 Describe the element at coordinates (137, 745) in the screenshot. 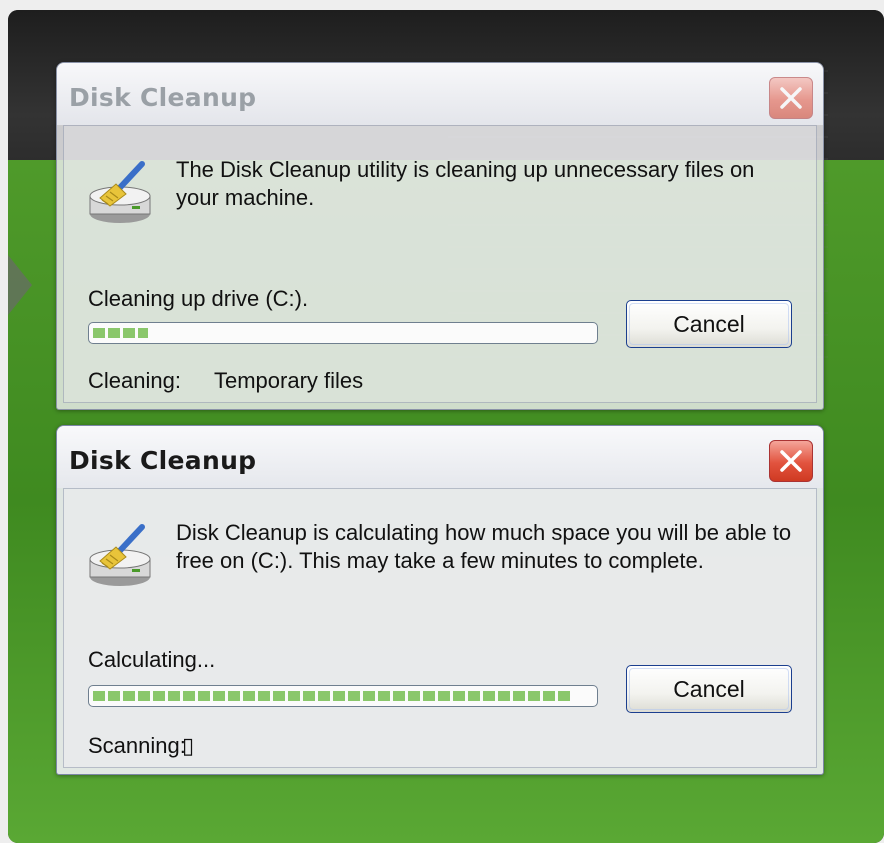

I see `detail-label: Scanning:` at that location.